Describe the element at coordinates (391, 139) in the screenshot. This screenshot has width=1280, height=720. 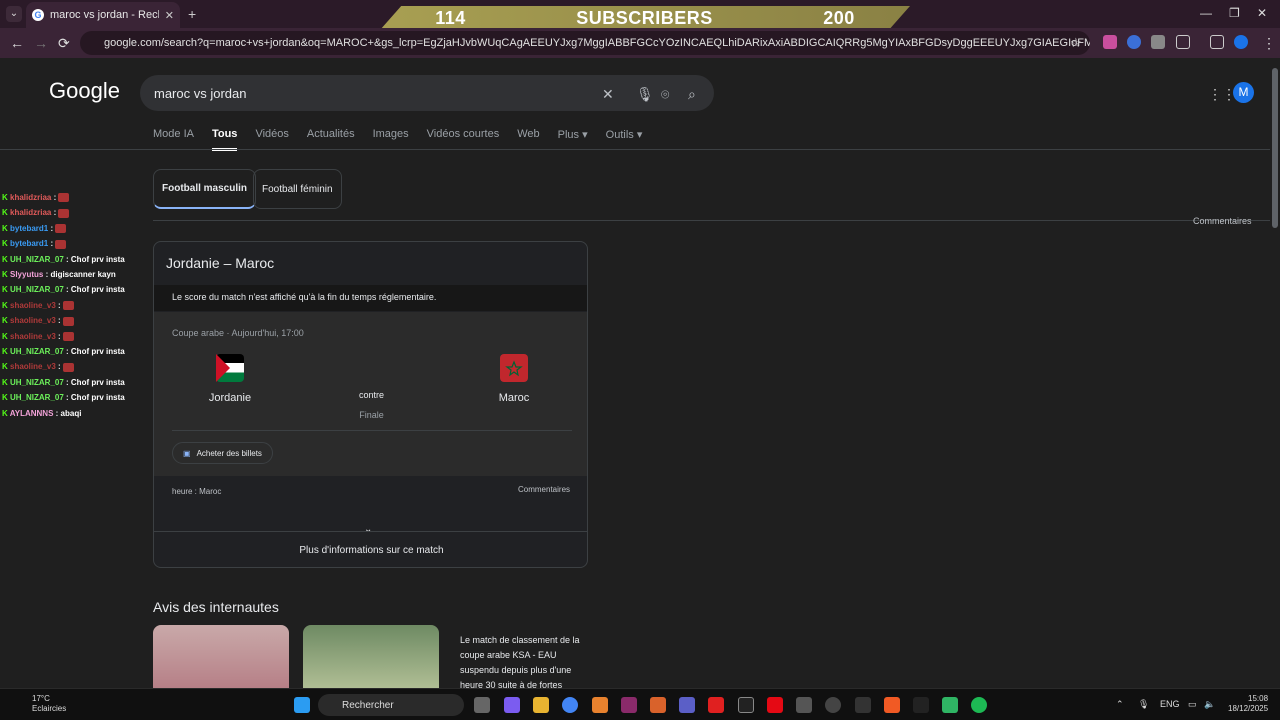
I see `search-tab: Images` at that location.